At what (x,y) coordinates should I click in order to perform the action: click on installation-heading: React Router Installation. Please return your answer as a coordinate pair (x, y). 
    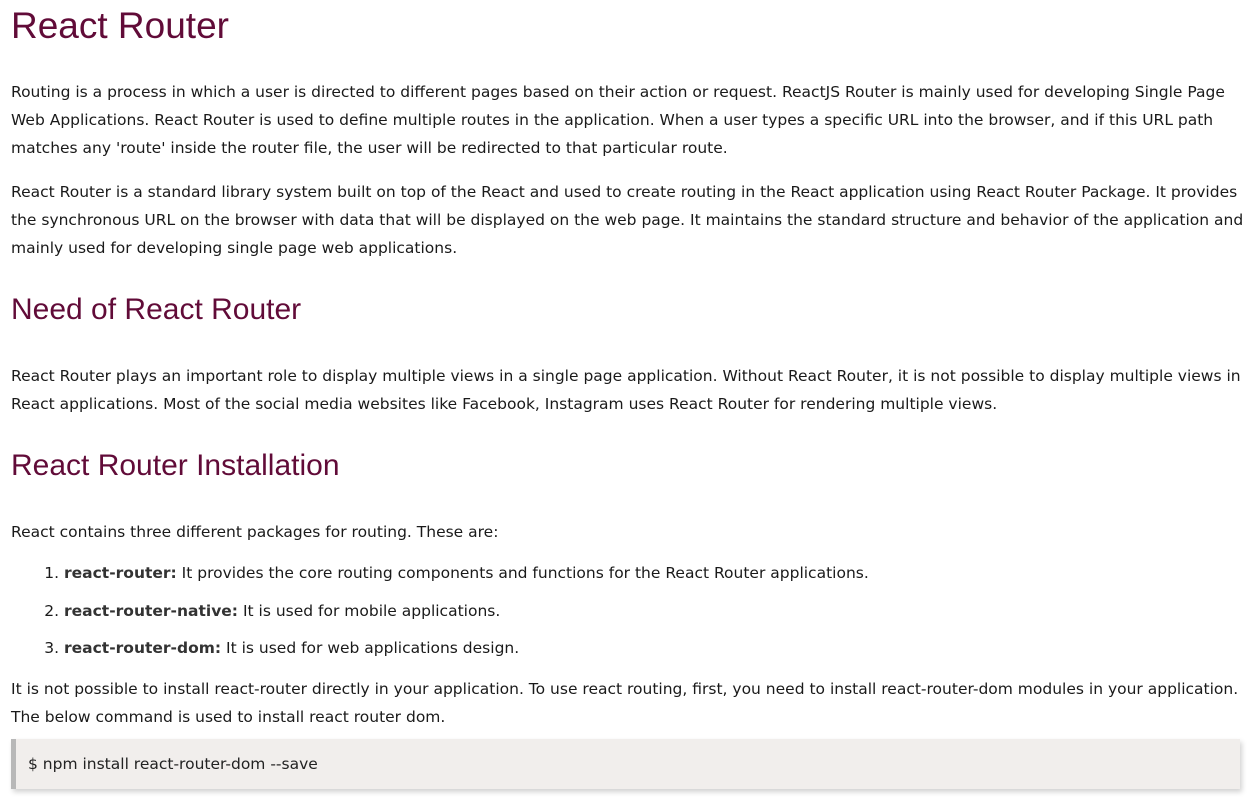
    Looking at the image, I should click on (175, 465).